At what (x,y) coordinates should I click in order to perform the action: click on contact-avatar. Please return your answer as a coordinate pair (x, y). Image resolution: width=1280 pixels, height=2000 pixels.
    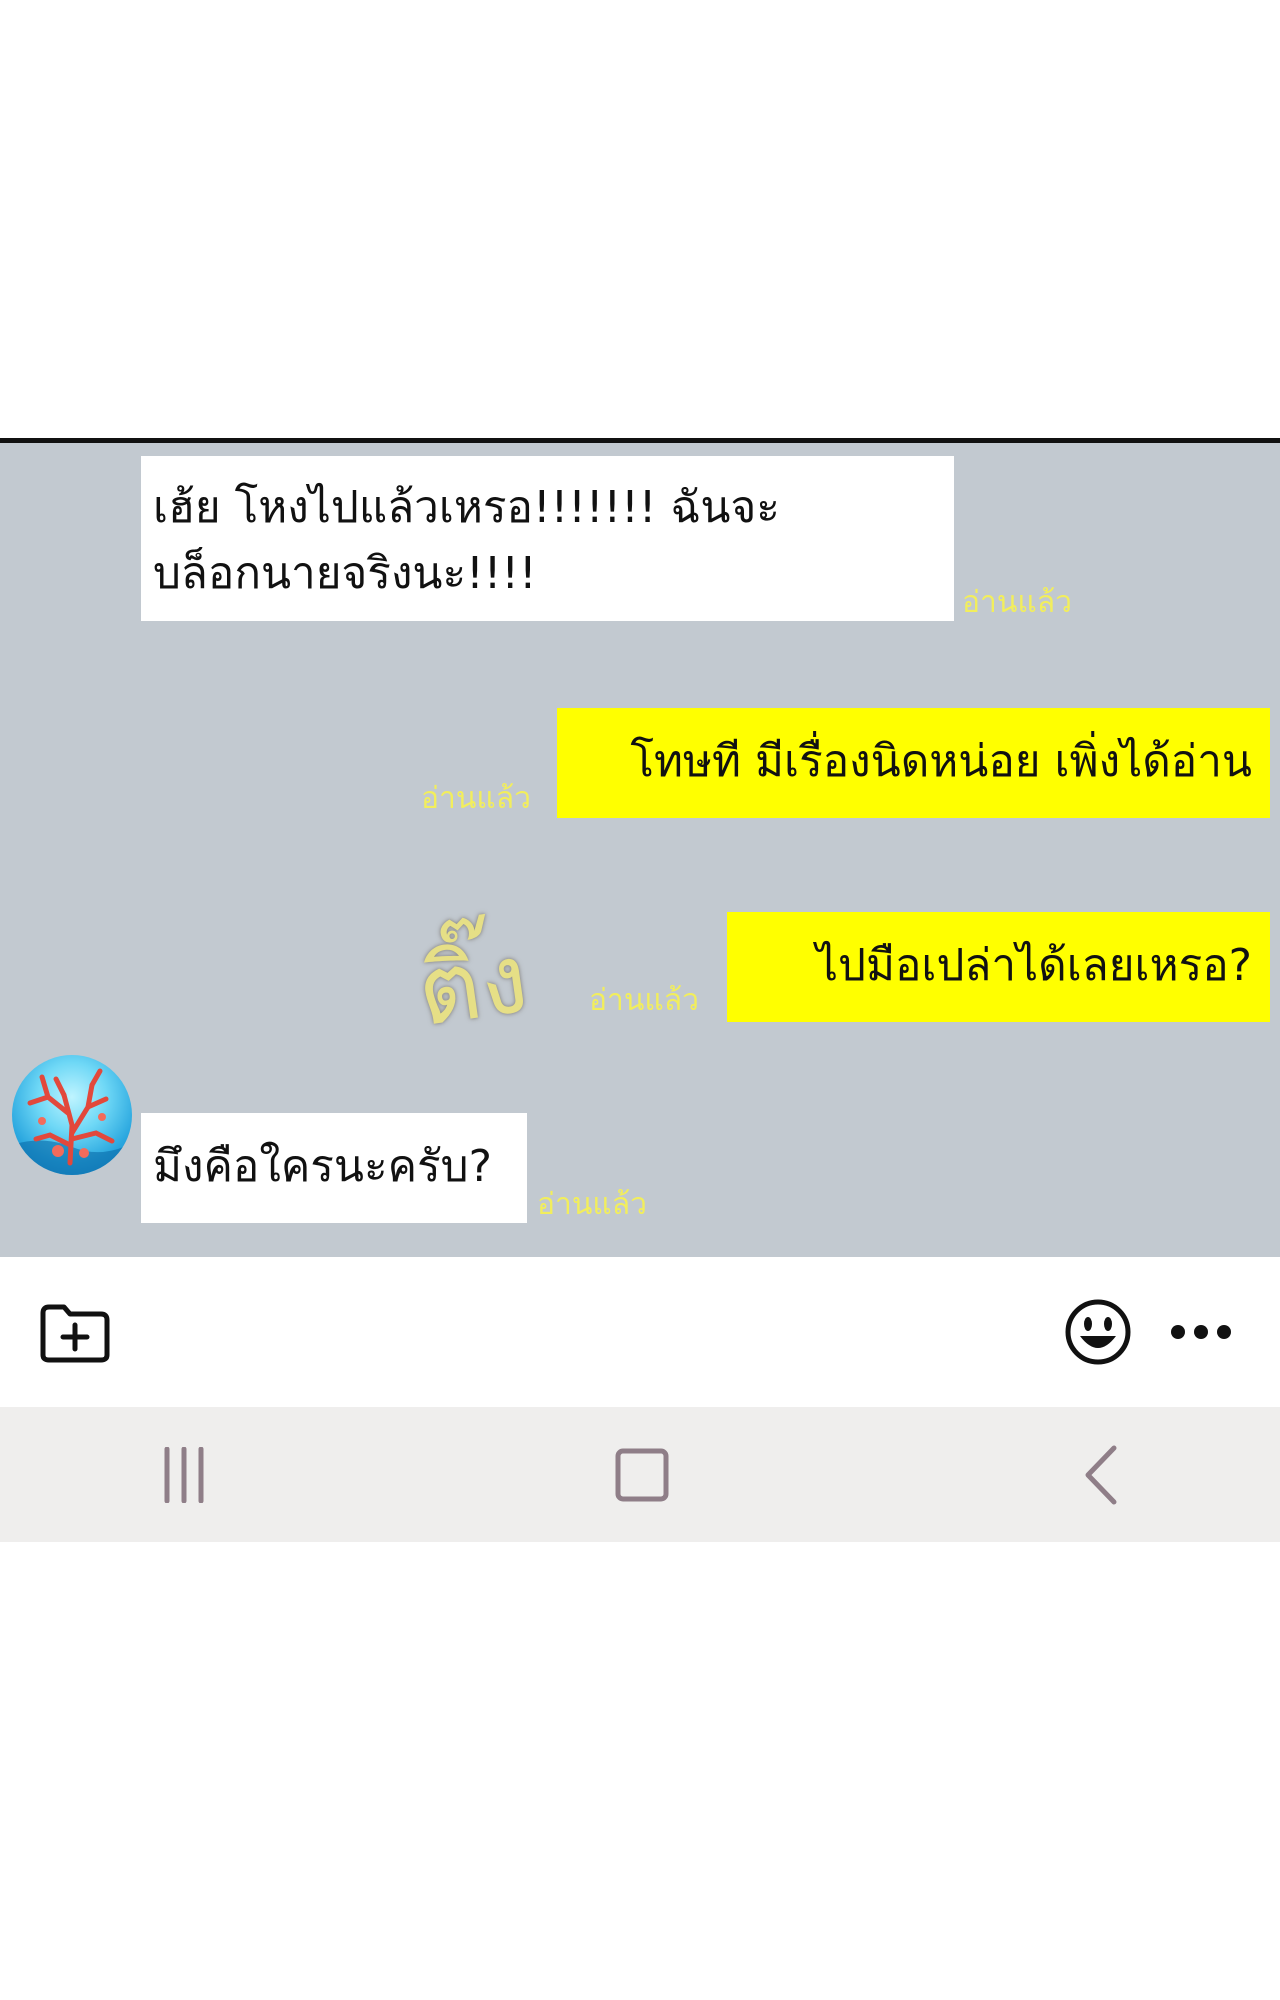
    Looking at the image, I should click on (72, 1115).